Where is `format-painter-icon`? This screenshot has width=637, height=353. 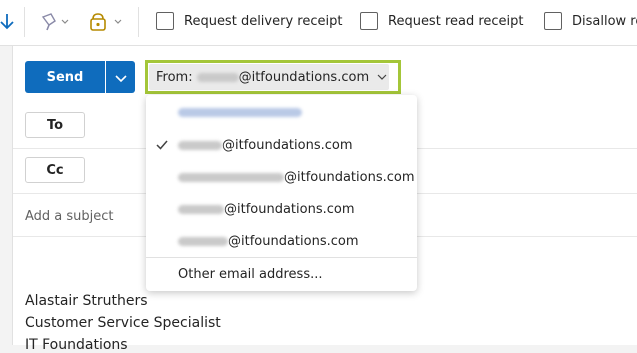
format-painter-icon is located at coordinates (55, 22).